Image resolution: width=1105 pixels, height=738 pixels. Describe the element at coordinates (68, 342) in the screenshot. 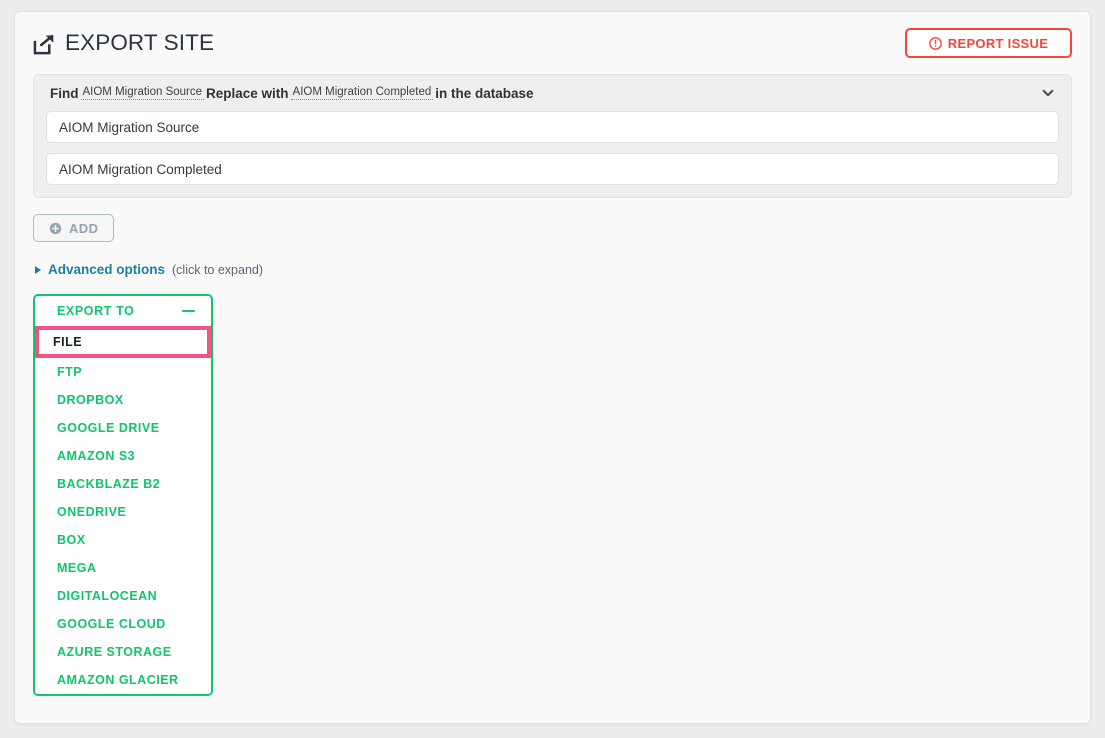

I see `export-option-label: FILE` at that location.